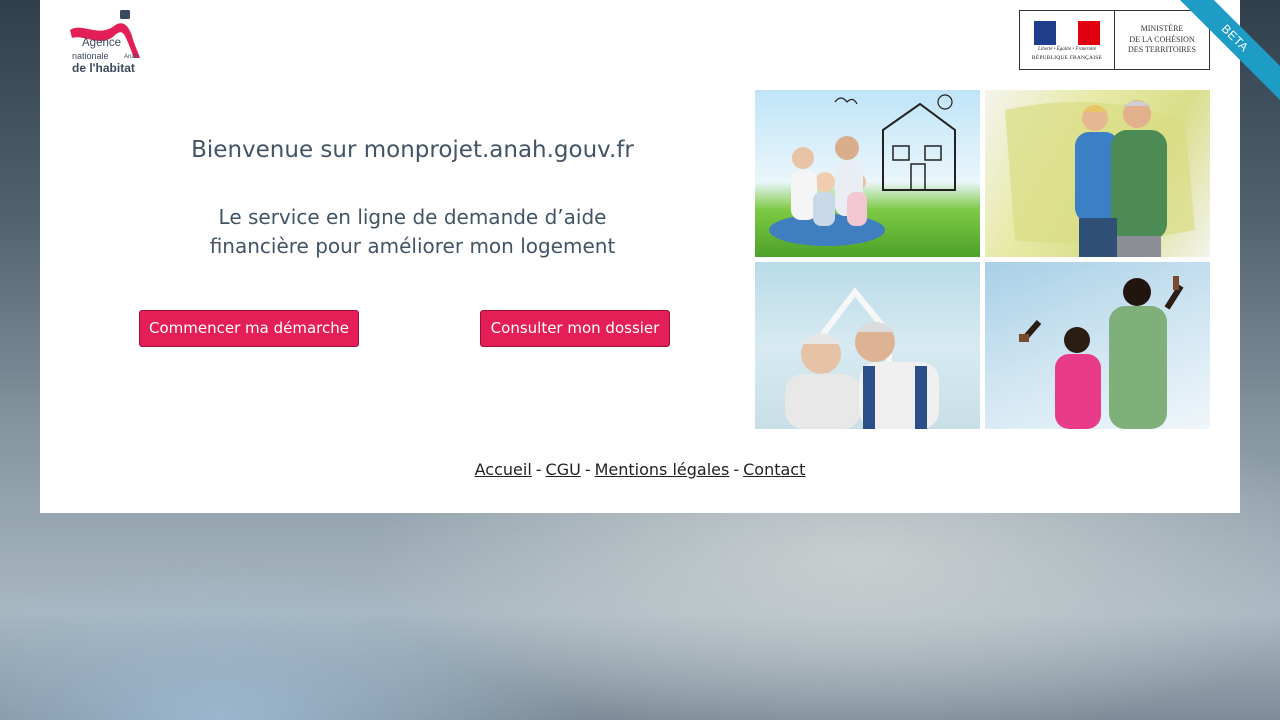 This screenshot has height=720, width=1280. I want to click on ministry-line-3: DES TERRITOIRES, so click(1162, 50).